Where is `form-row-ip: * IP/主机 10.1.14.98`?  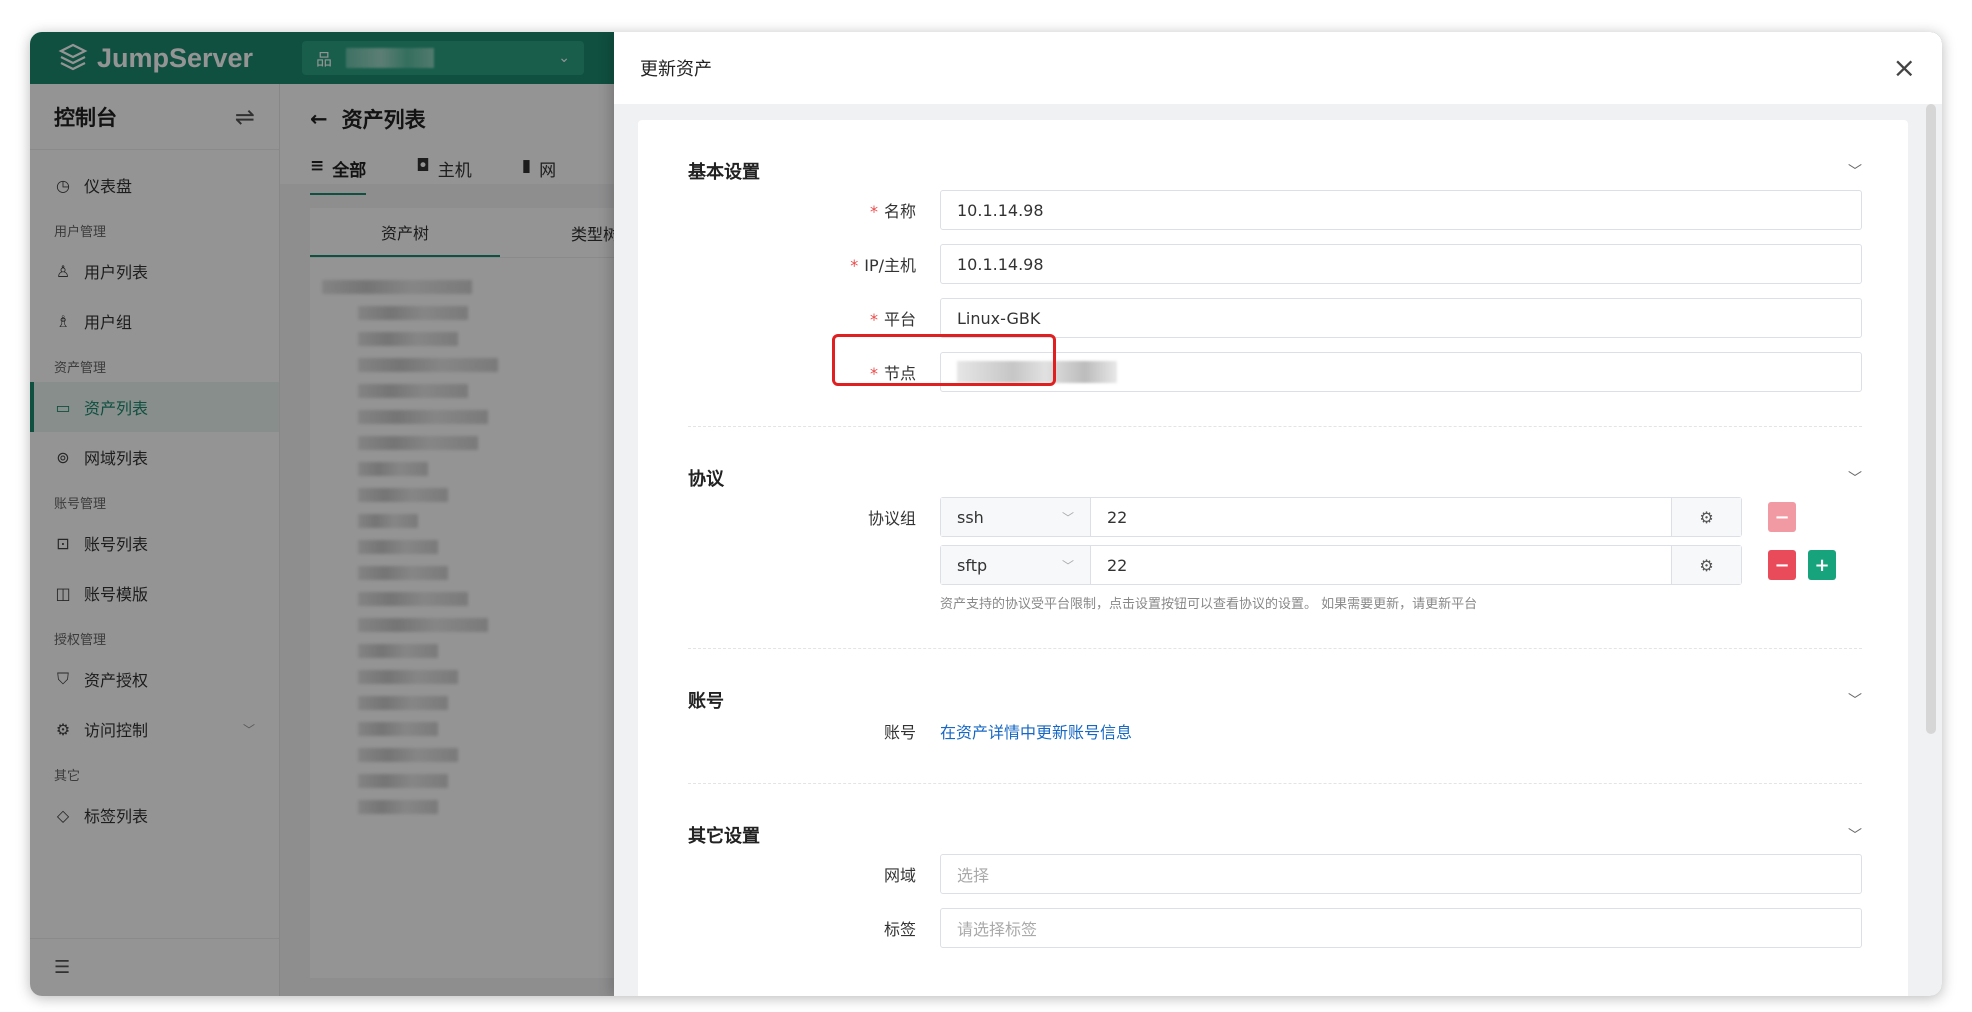 form-row-ip: * IP/主机 10.1.14.98 is located at coordinates (1275, 264).